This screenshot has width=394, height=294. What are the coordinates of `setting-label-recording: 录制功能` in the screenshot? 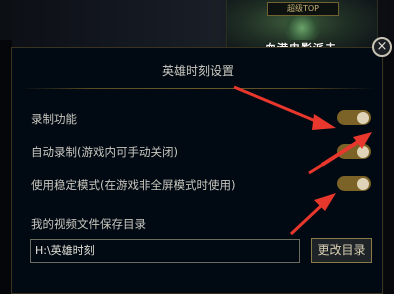 It's located at (54, 119).